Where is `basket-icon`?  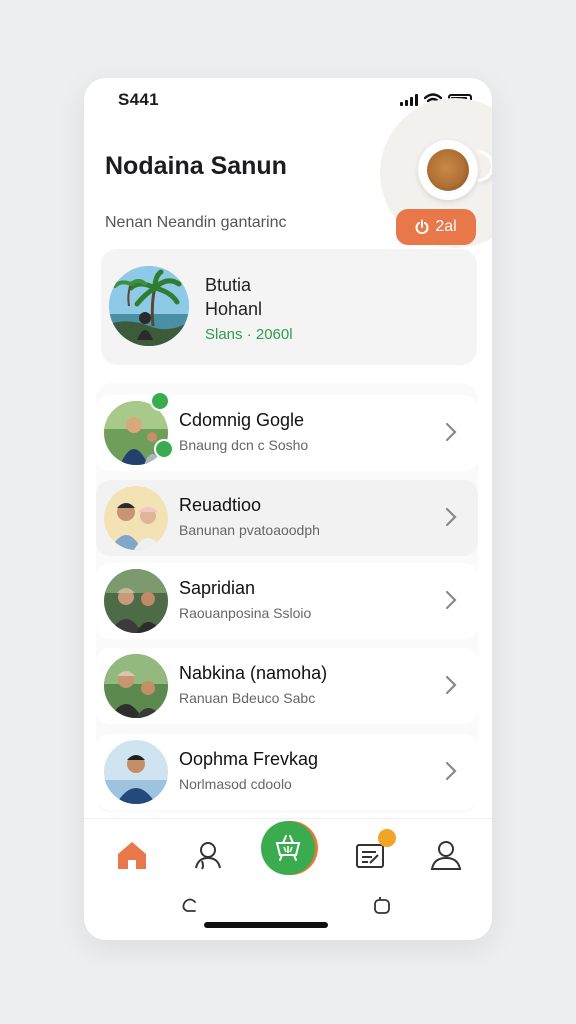 basket-icon is located at coordinates (288, 848).